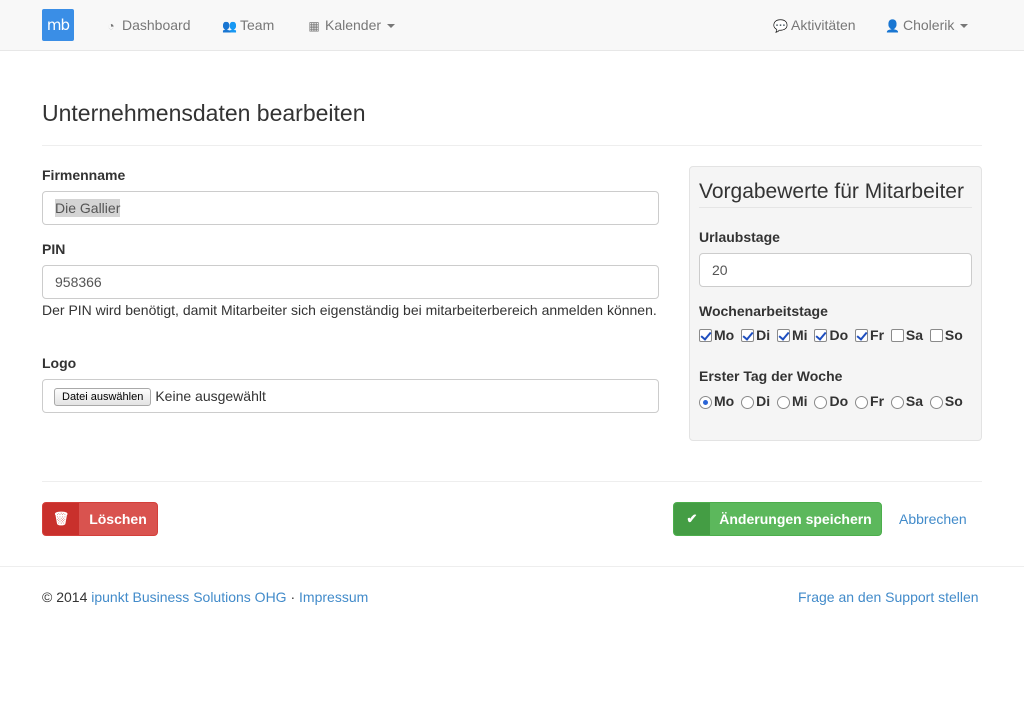 This screenshot has height=702, width=1024. Describe the element at coordinates (823, 25) in the screenshot. I see `nav-activities-label: Aktivitäten` at that location.